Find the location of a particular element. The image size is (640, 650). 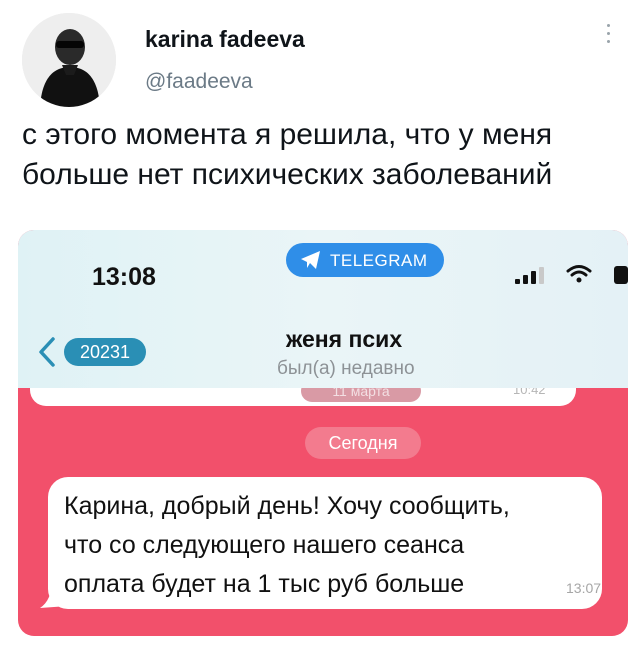

message-time: 13:07 is located at coordinates (584, 588).